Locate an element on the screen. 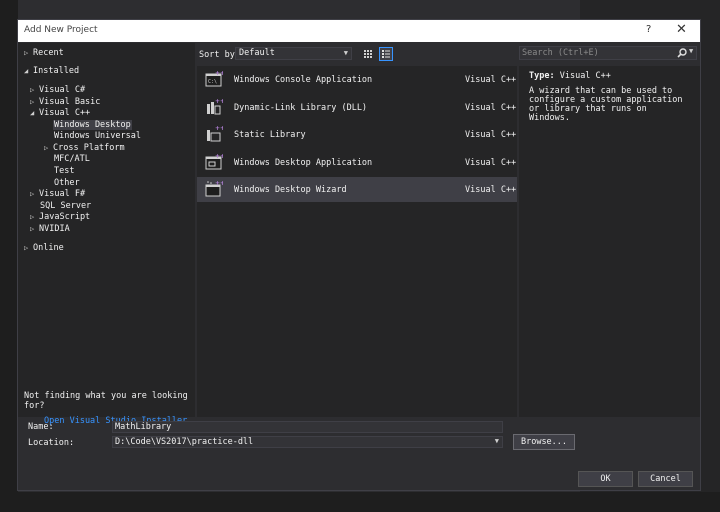  tree-item-visual-csharp: ▷ Visual C# is located at coordinates (57, 90).